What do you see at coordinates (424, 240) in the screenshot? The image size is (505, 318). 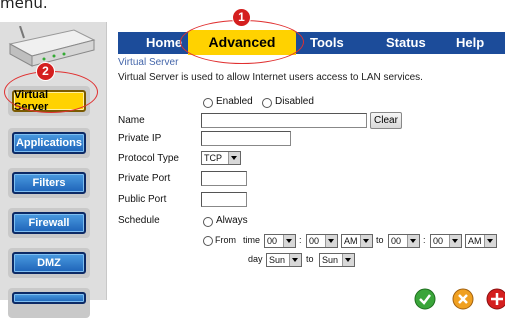 I see `time-colon-2: :` at bounding box center [424, 240].